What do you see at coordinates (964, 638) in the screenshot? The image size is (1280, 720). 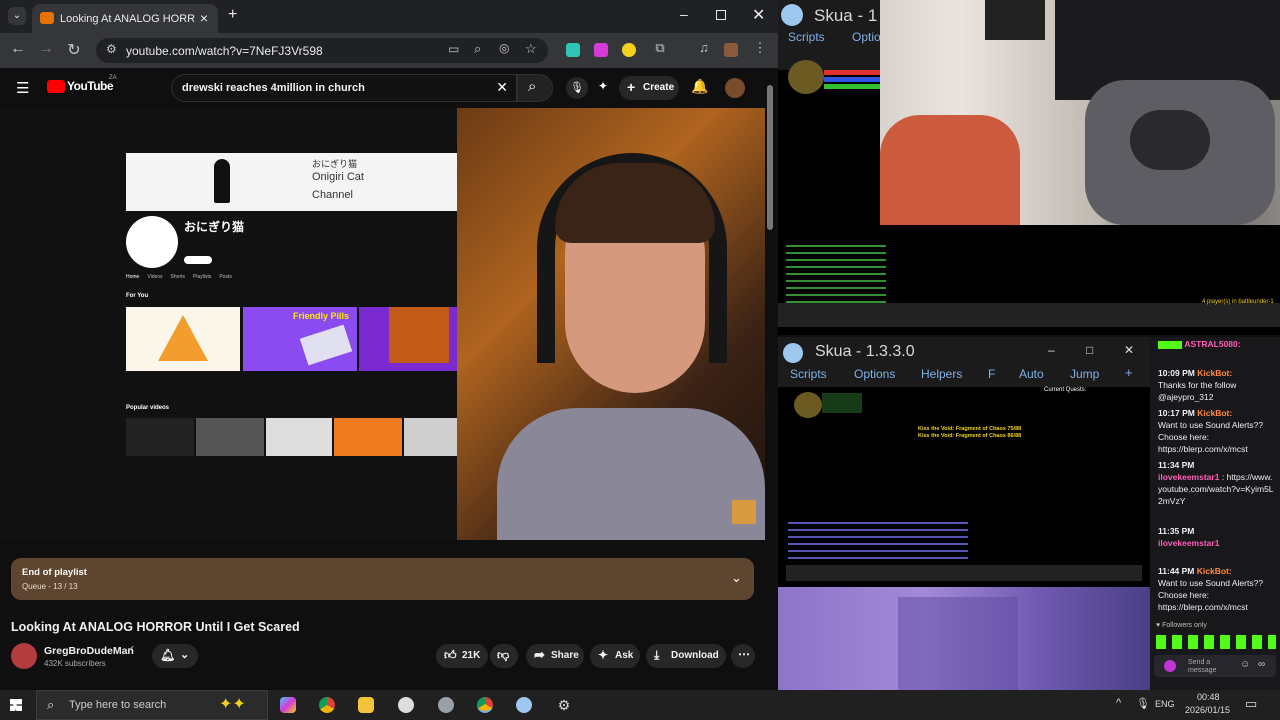 I see `purple-webcam` at bounding box center [964, 638].